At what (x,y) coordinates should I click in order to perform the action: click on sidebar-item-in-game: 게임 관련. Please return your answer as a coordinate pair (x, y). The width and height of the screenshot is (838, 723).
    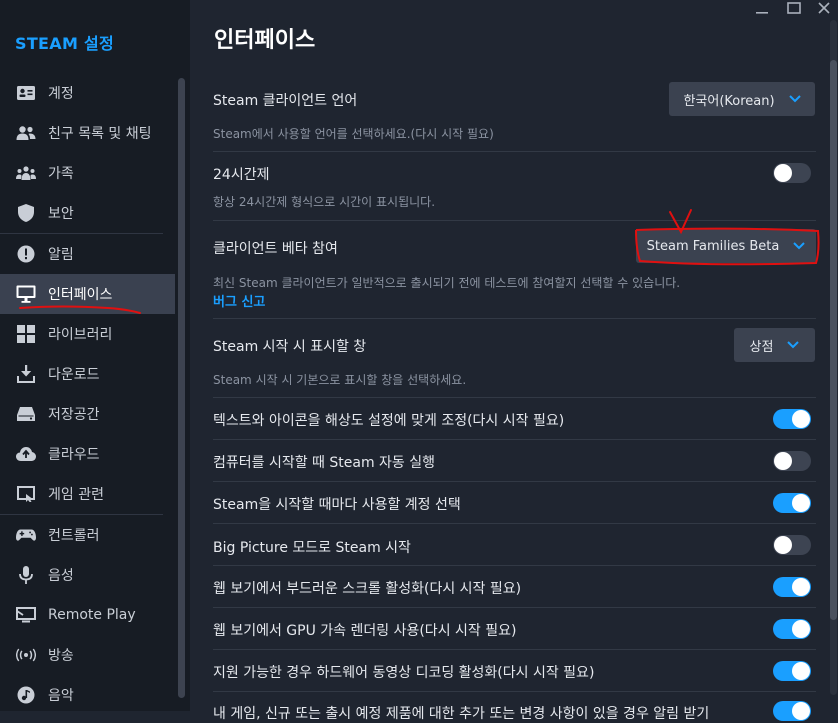
    Looking at the image, I should click on (87, 494).